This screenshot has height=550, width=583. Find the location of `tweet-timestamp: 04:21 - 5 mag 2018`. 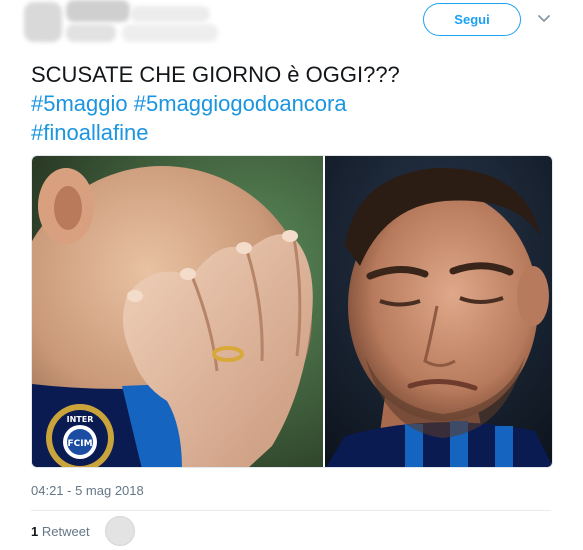

tweet-timestamp: 04:21 - 5 mag 2018 is located at coordinates (87, 490).